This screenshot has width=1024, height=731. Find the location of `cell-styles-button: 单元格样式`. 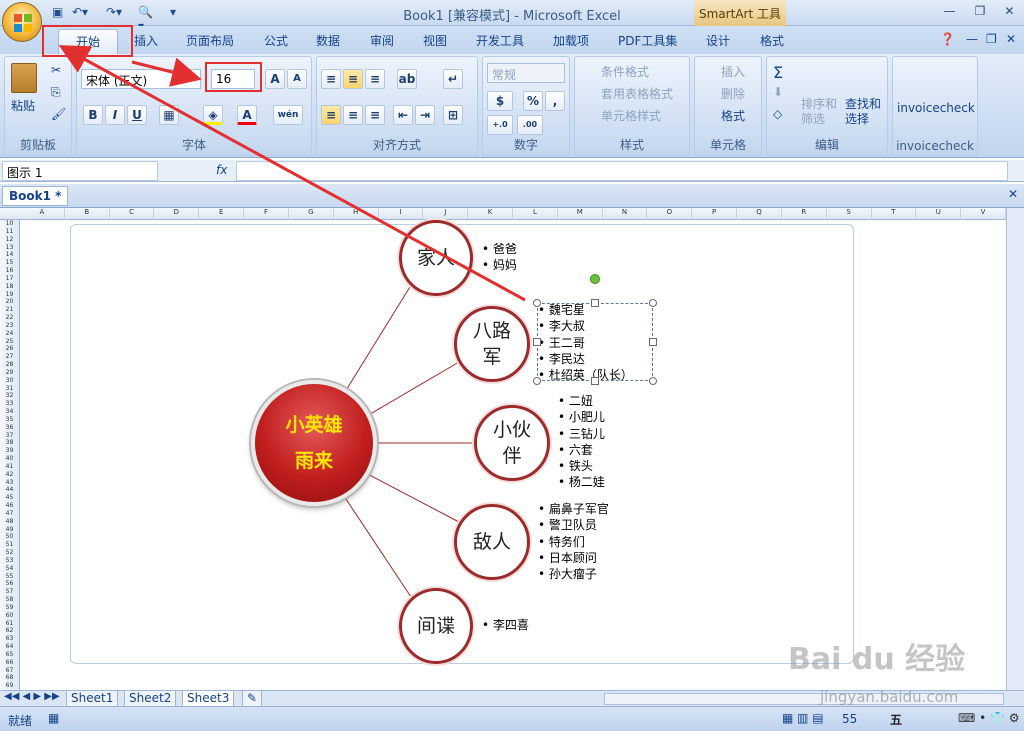

cell-styles-button: 单元格样式 is located at coordinates (631, 115).